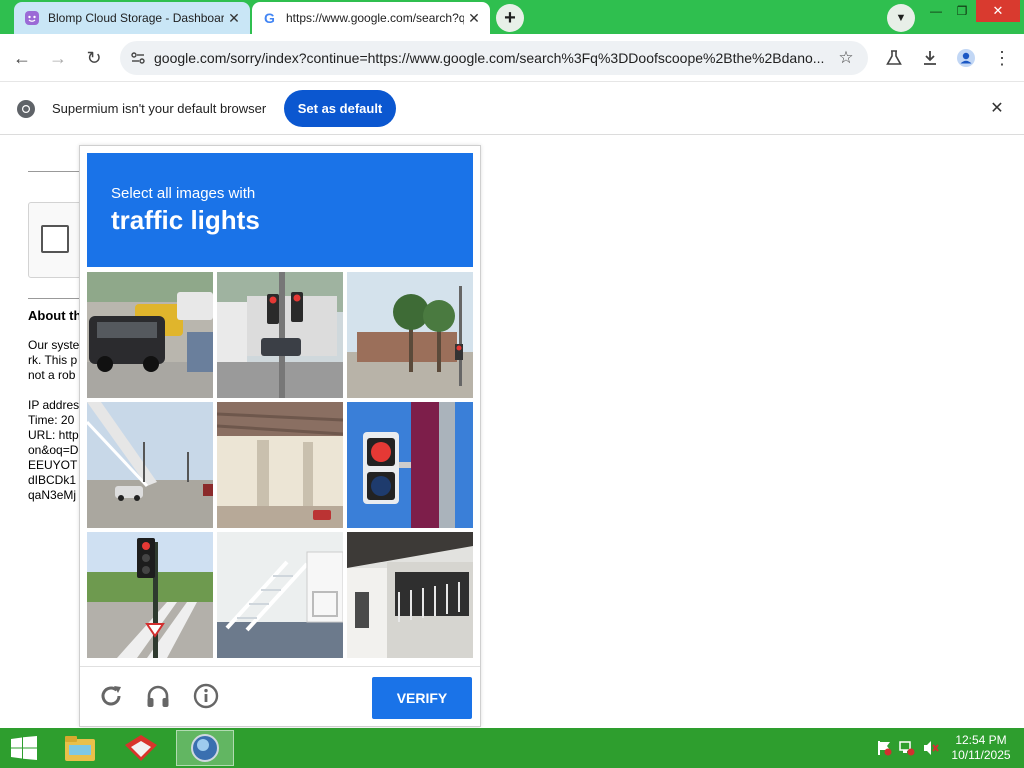 The width and height of the screenshot is (1024, 768). Describe the element at coordinates (981, 755) in the screenshot. I see `clock-date: 10/11/2025` at that location.